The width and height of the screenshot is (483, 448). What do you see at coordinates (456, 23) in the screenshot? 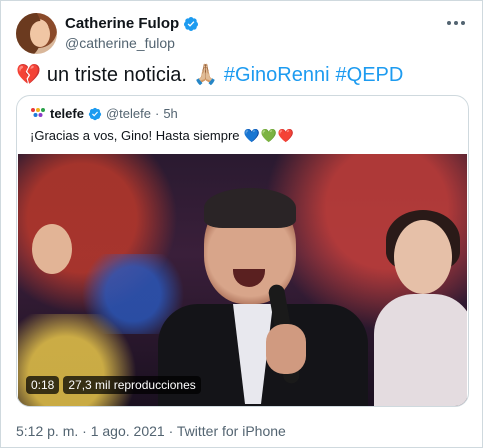
I see `more-horizontal-icon` at bounding box center [456, 23].